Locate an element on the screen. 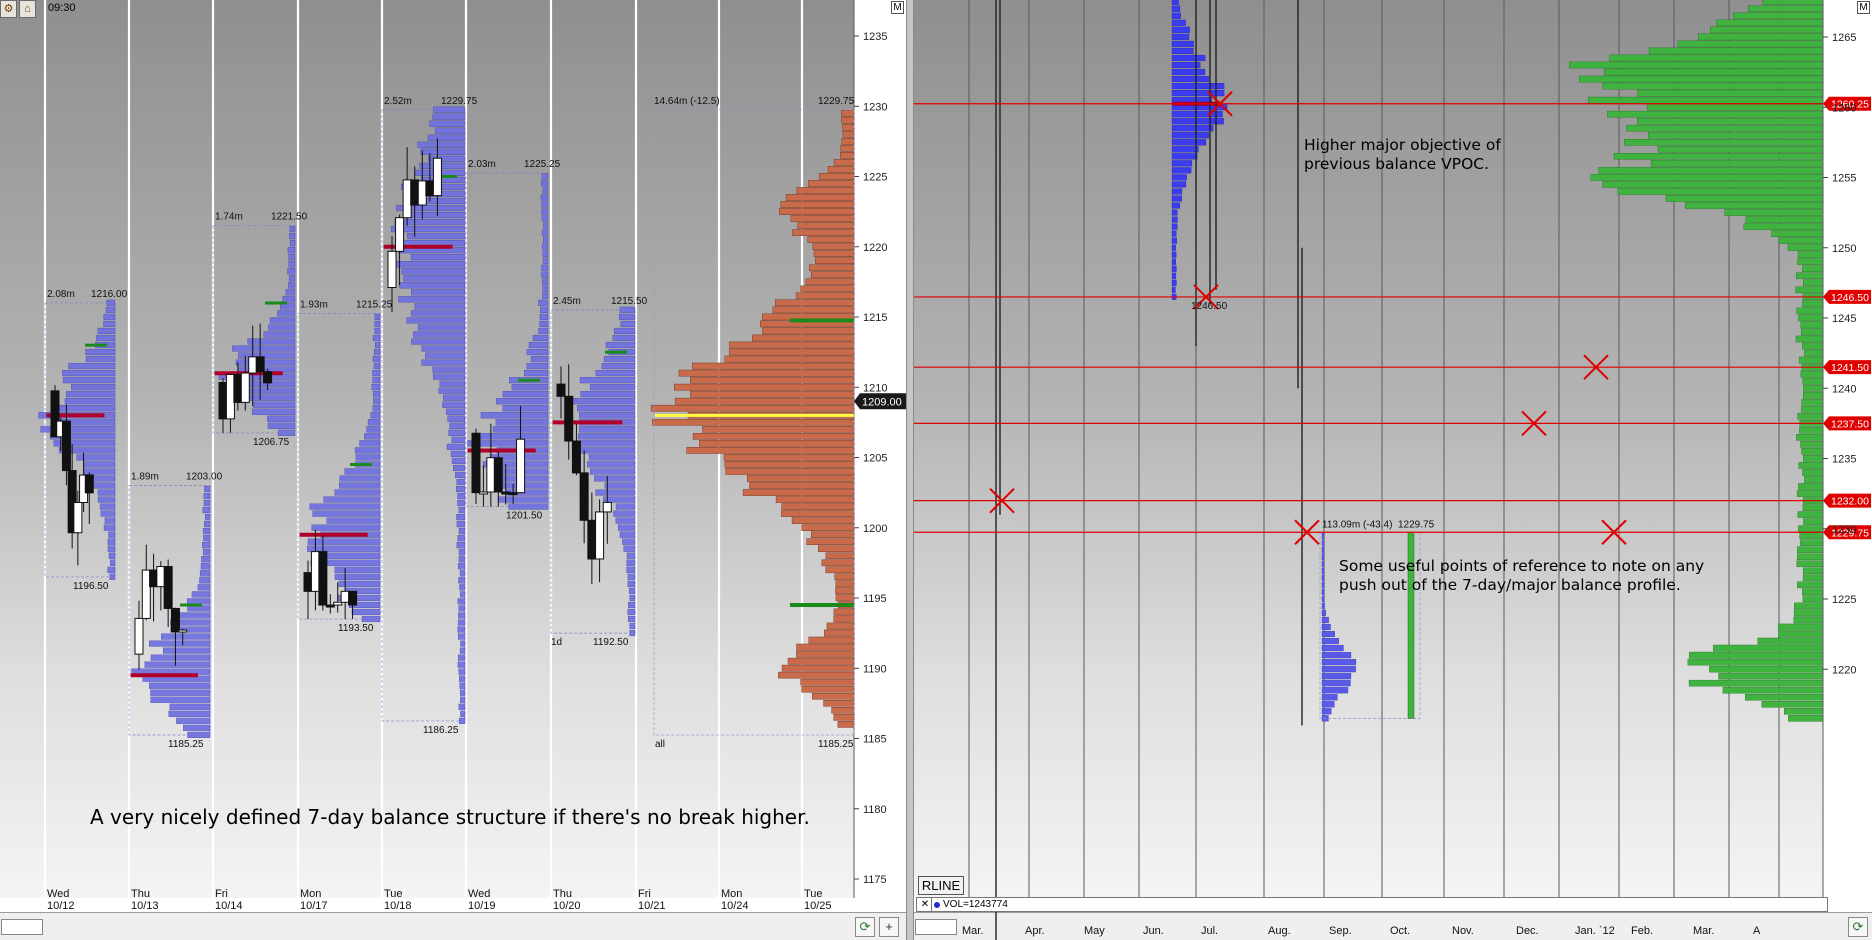 This screenshot has height=940, width=1872. day-label-name: Mon is located at coordinates (731, 894).